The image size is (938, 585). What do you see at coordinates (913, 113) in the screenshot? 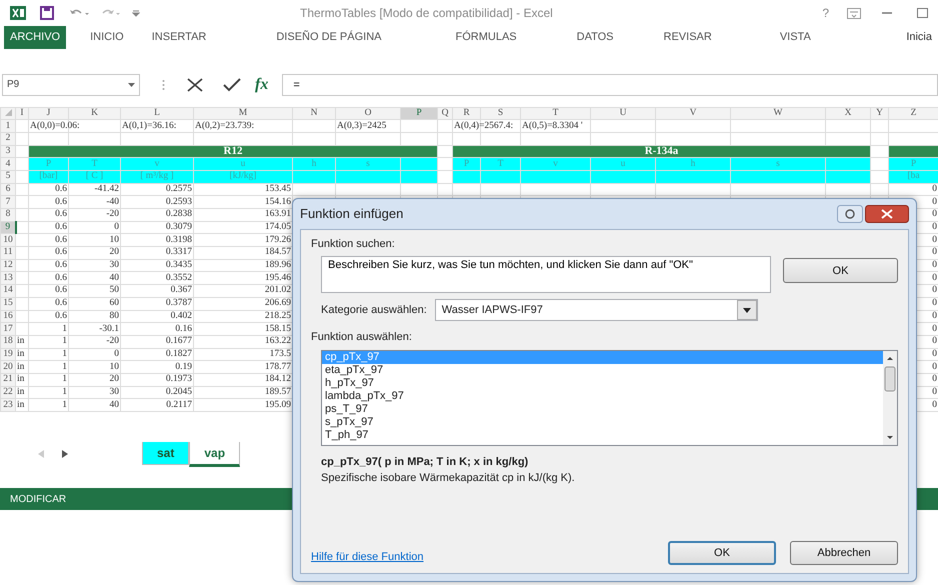
I see `column-header: Z` at bounding box center [913, 113].